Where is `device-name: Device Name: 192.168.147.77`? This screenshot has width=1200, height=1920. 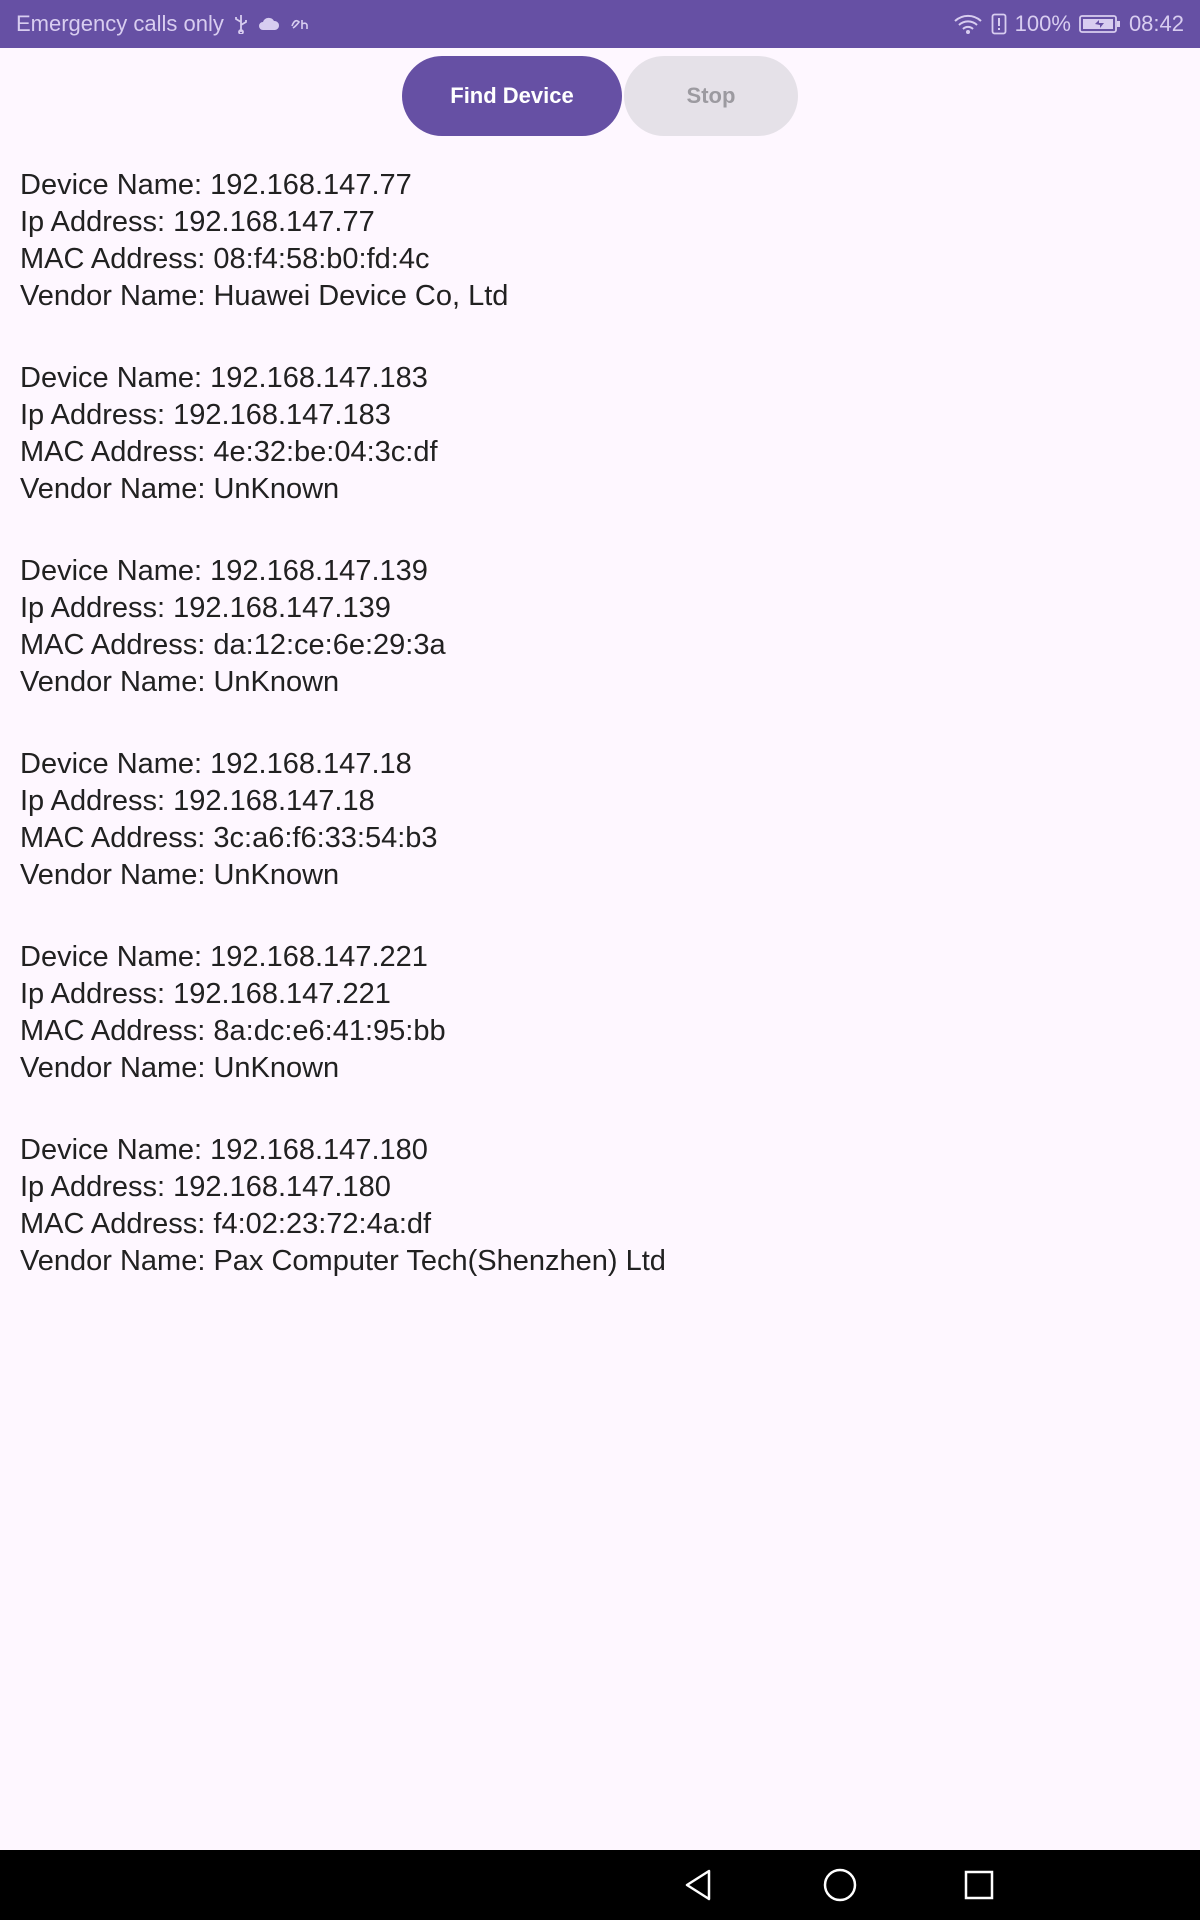 device-name: Device Name: 192.168.147.77 is located at coordinates (216, 185).